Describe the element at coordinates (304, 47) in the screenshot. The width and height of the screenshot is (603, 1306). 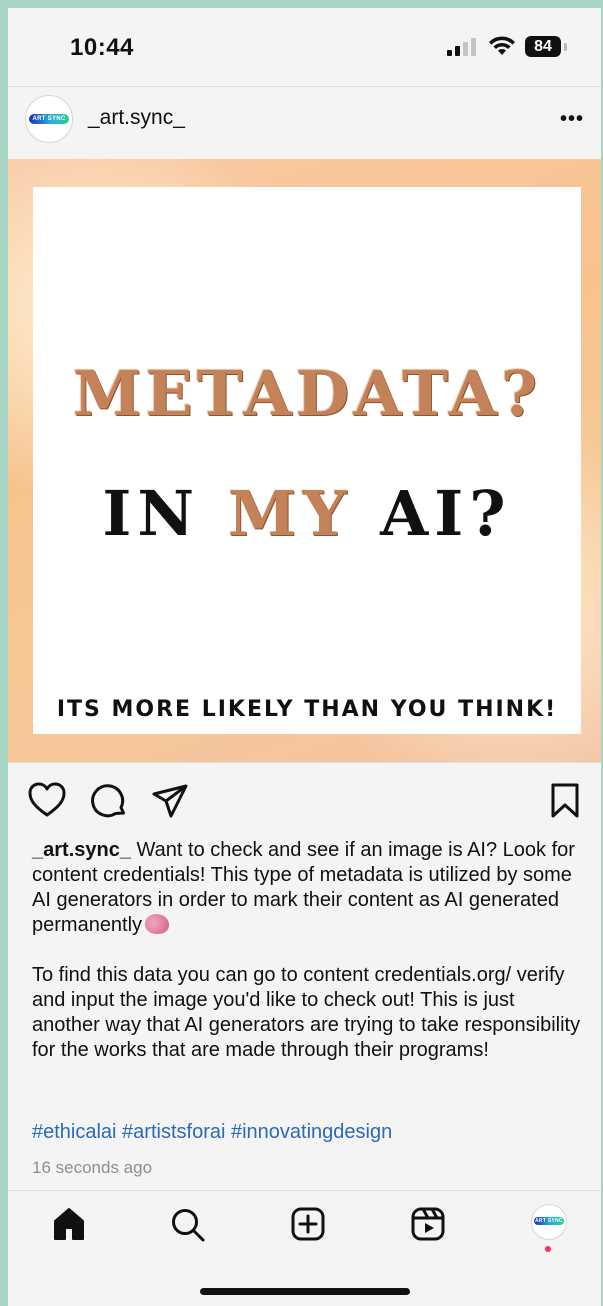
I see `status-bar: 10:44 84` at that location.